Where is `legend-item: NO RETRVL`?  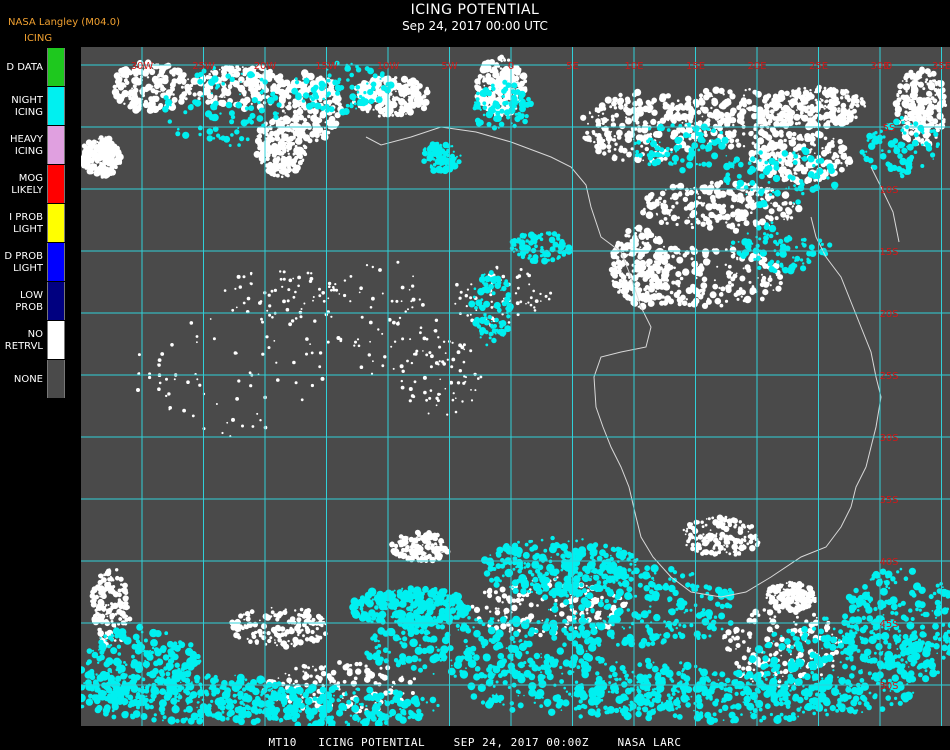
legend-item: NO RETRVL is located at coordinates (33, 340).